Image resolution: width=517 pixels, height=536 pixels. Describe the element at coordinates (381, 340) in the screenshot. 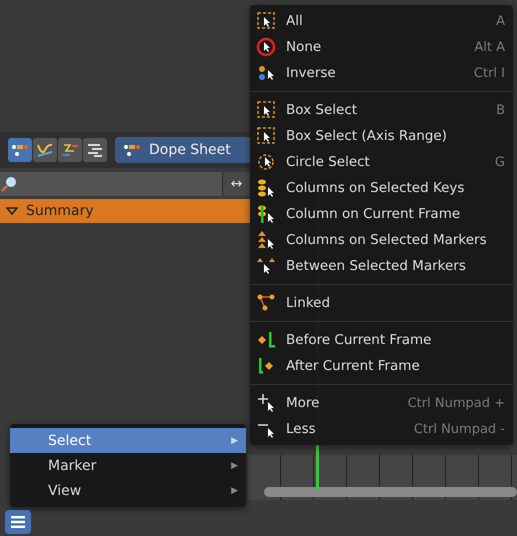

I see `menu-item: Before Current Frame` at that location.